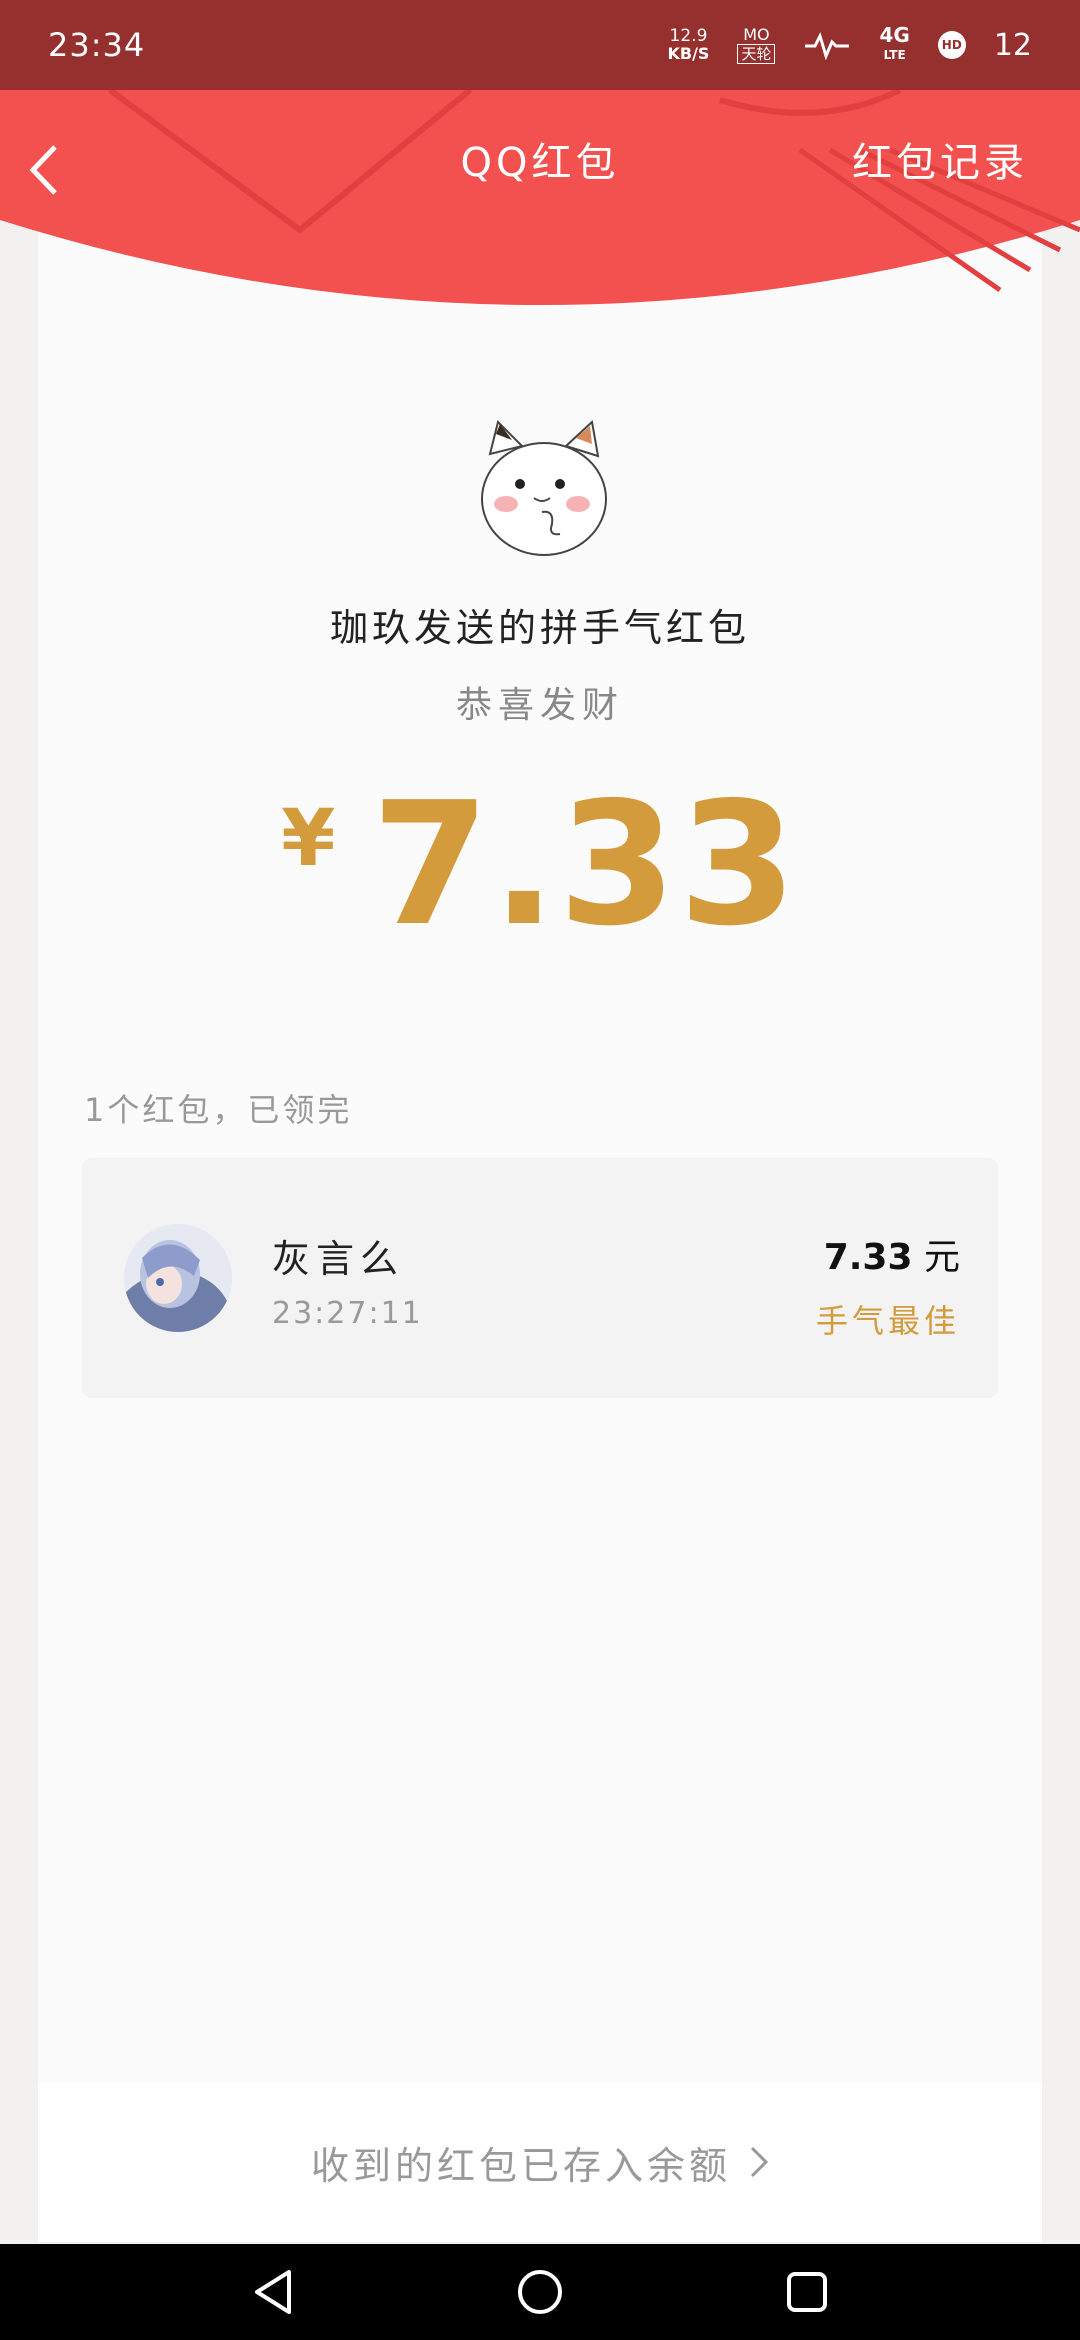  What do you see at coordinates (178, 1278) in the screenshot?
I see `avatar` at bounding box center [178, 1278].